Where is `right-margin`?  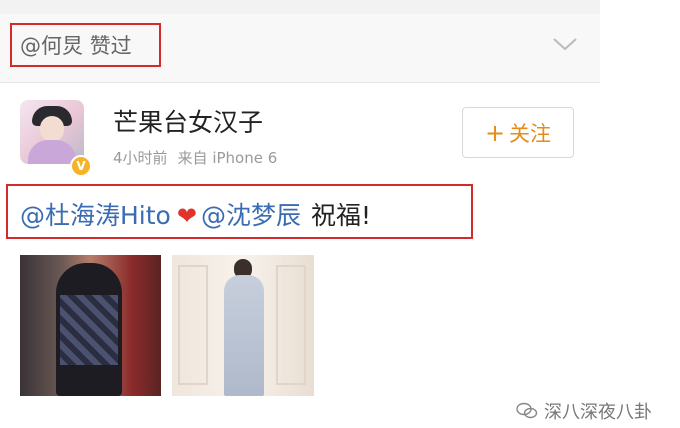 right-margin is located at coordinates (640, 50).